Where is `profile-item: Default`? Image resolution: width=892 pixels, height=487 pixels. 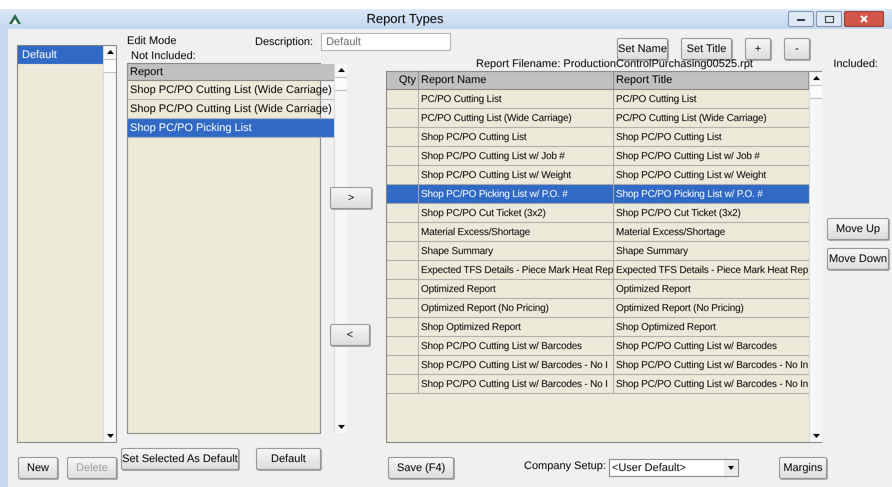 profile-item: Default is located at coordinates (60, 55).